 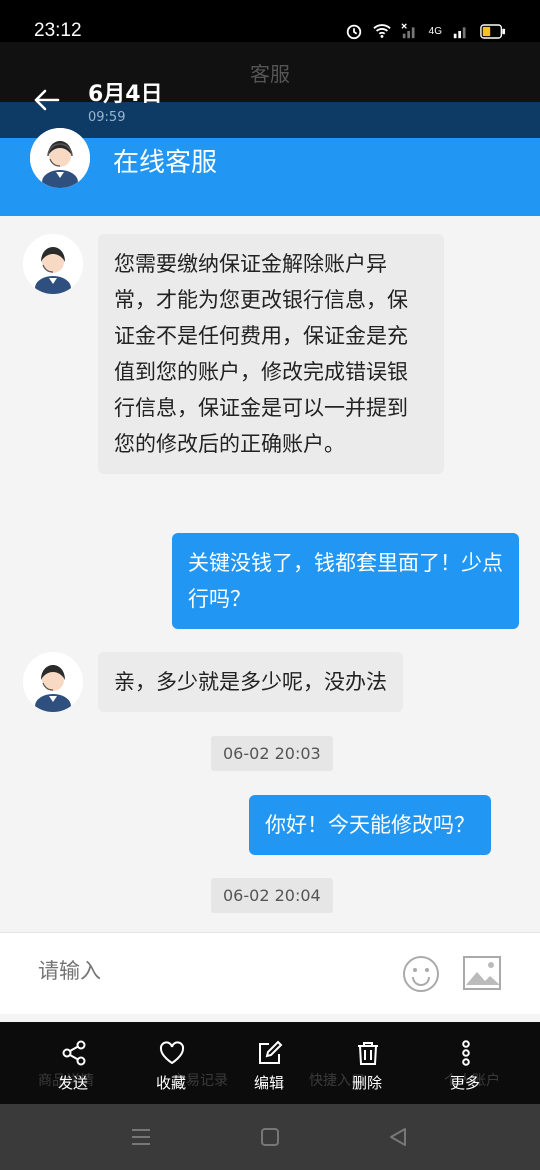 What do you see at coordinates (172, 1053) in the screenshot?
I see `heart-icon` at bounding box center [172, 1053].